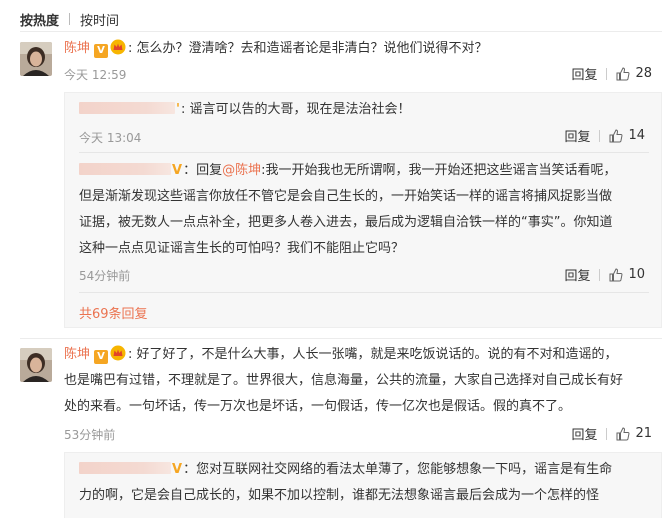 This screenshot has width=662, height=518. What do you see at coordinates (634, 433) in the screenshot?
I see `like-button: 21` at bounding box center [634, 433].